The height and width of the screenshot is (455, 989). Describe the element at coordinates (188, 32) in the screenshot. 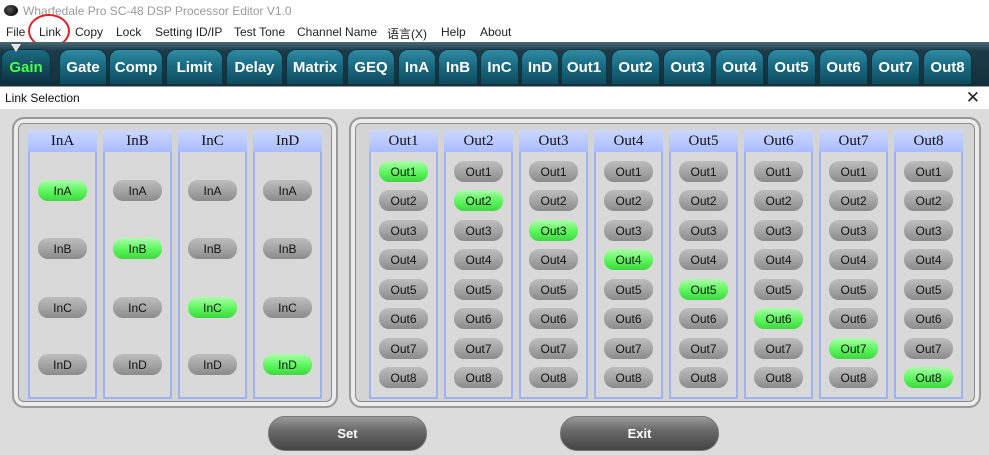

I see `menu-setting-id-ip: Setting ID/IP` at that location.